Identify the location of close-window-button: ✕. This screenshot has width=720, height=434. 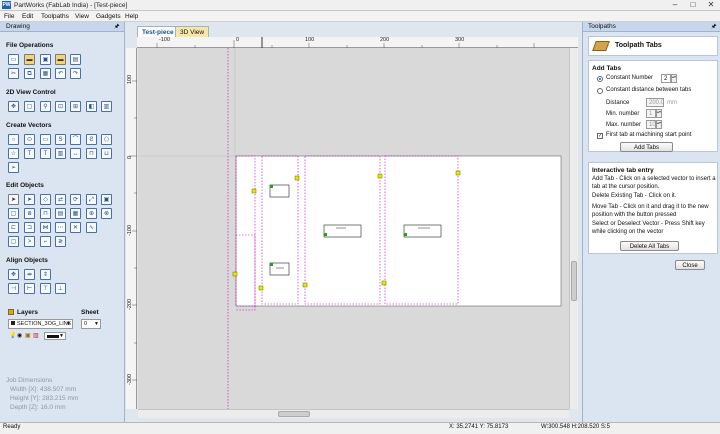
(711, 5).